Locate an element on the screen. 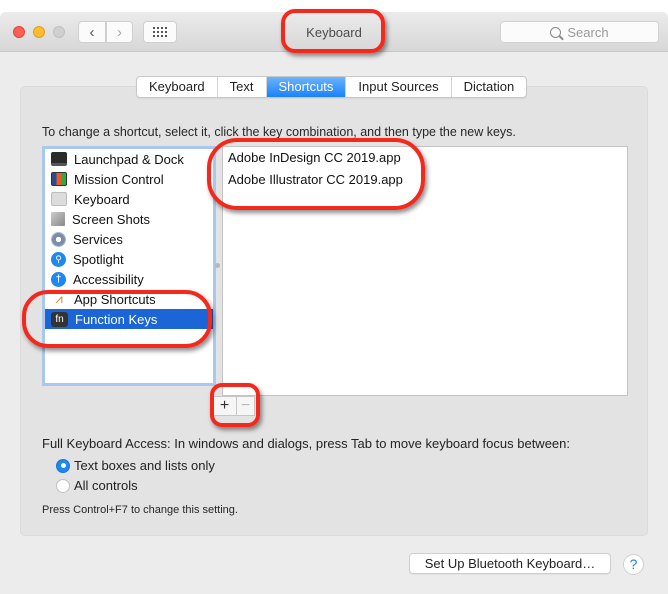  accessibility-icon: † is located at coordinates (58, 279).